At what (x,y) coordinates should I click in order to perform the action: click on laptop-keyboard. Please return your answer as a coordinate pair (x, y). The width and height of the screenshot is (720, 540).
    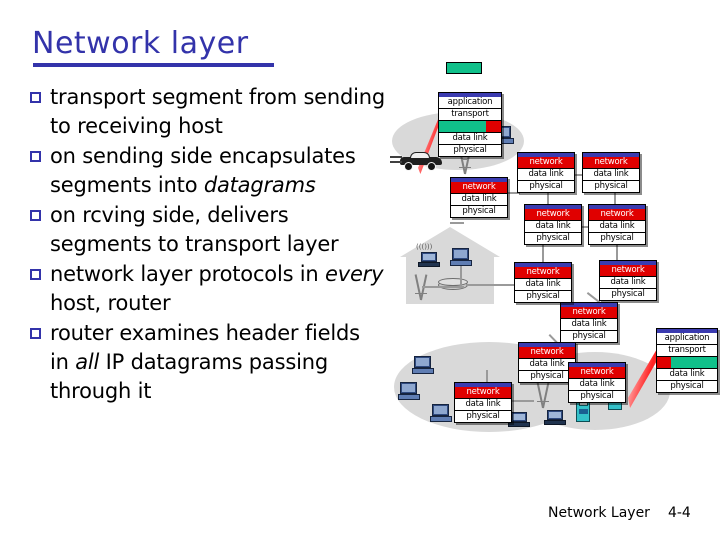
    Looking at the image, I should click on (429, 264).